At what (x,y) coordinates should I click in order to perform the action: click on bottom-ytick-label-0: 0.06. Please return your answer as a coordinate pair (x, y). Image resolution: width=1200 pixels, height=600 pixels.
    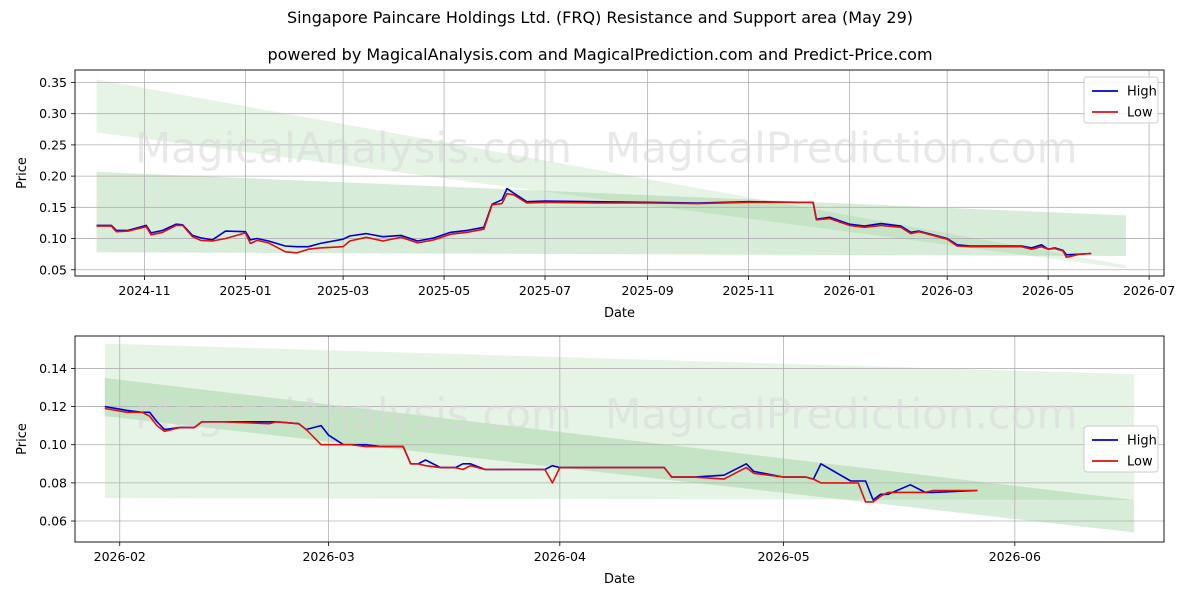
    Looking at the image, I should click on (53, 521).